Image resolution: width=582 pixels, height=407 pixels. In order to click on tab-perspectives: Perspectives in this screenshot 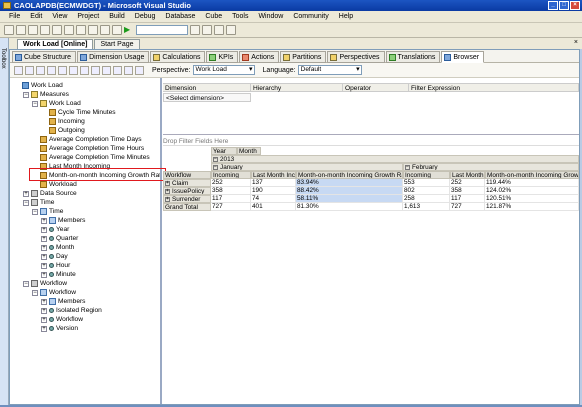, I will do `click(356, 57)`.